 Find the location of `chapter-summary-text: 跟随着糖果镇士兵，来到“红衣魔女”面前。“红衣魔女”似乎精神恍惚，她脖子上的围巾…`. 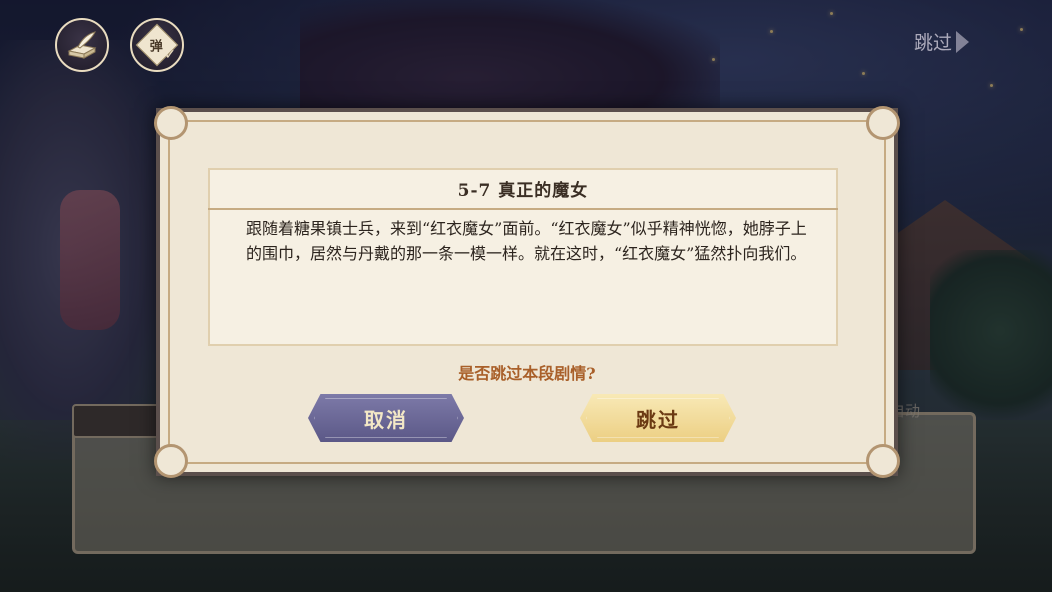

chapter-summary-text: 跟随着糖果镇士兵，来到“红衣魔女”面前。“红衣魔女”似乎精神恍惚，她脖子上的围巾… is located at coordinates (526, 241).